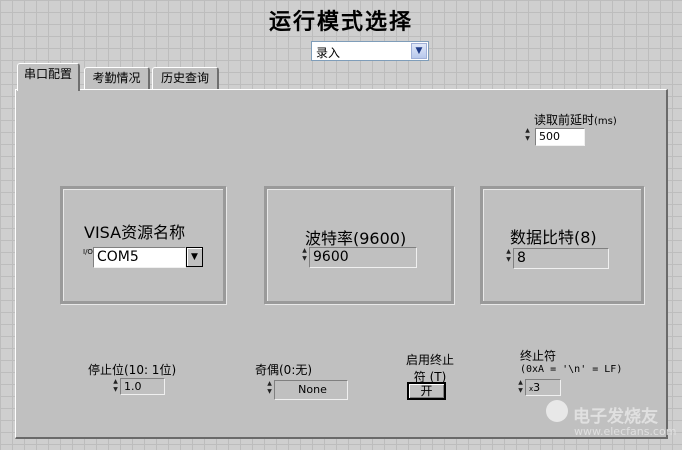 This screenshot has height=450, width=682. Describe the element at coordinates (553, 237) in the screenshot. I see `databits-label: 数据比特(8)` at that location.